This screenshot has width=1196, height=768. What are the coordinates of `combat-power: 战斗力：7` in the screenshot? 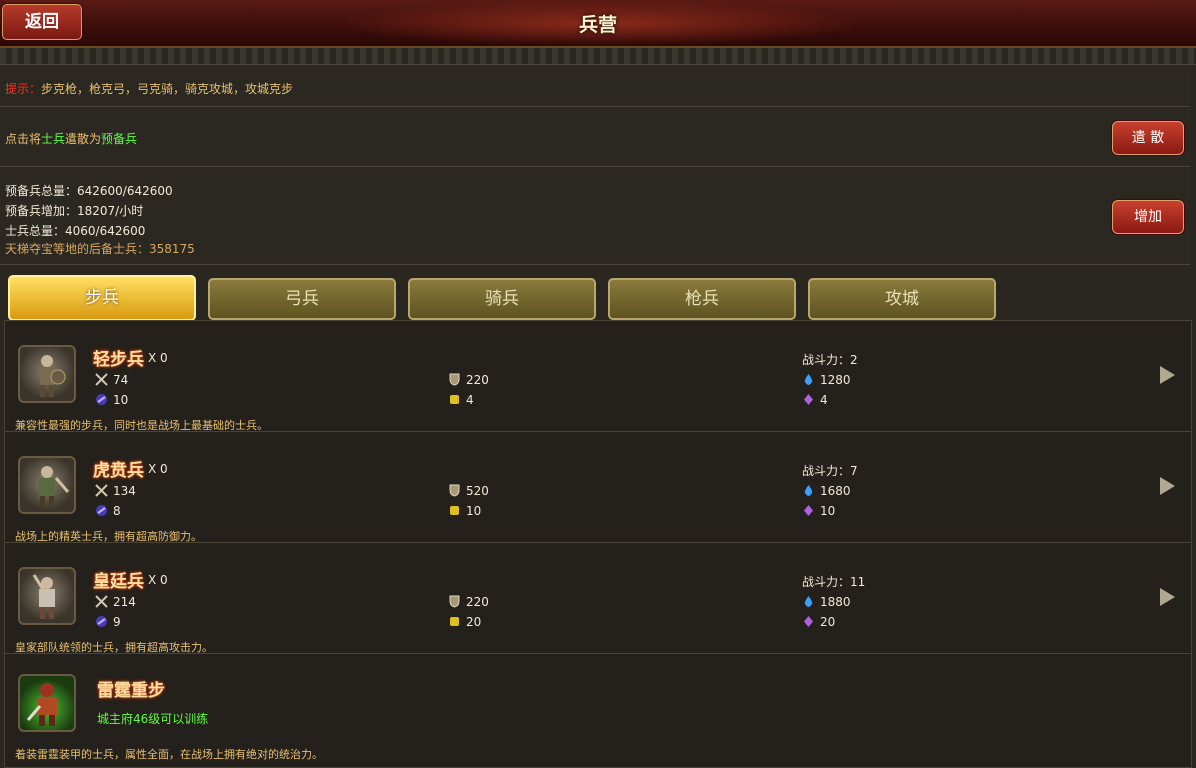 It's located at (830, 471).